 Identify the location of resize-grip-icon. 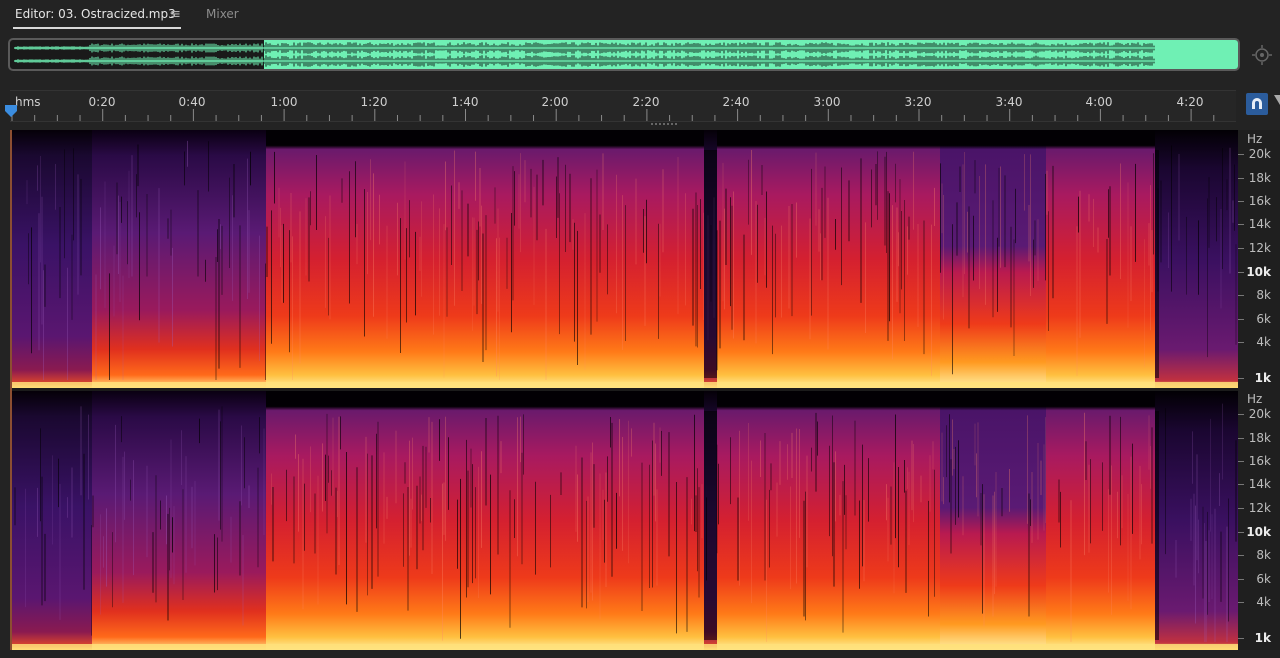
(665, 124).